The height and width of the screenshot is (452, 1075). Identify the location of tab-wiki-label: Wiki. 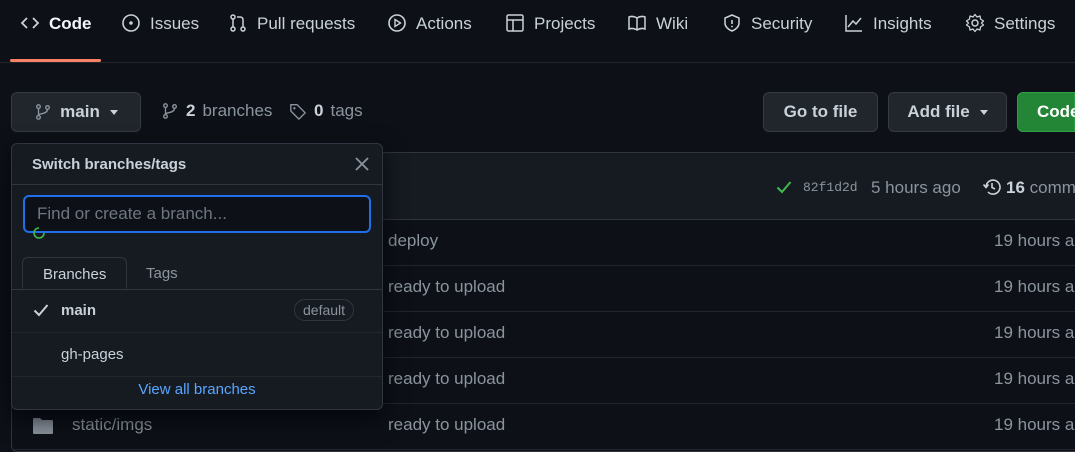
(672, 23).